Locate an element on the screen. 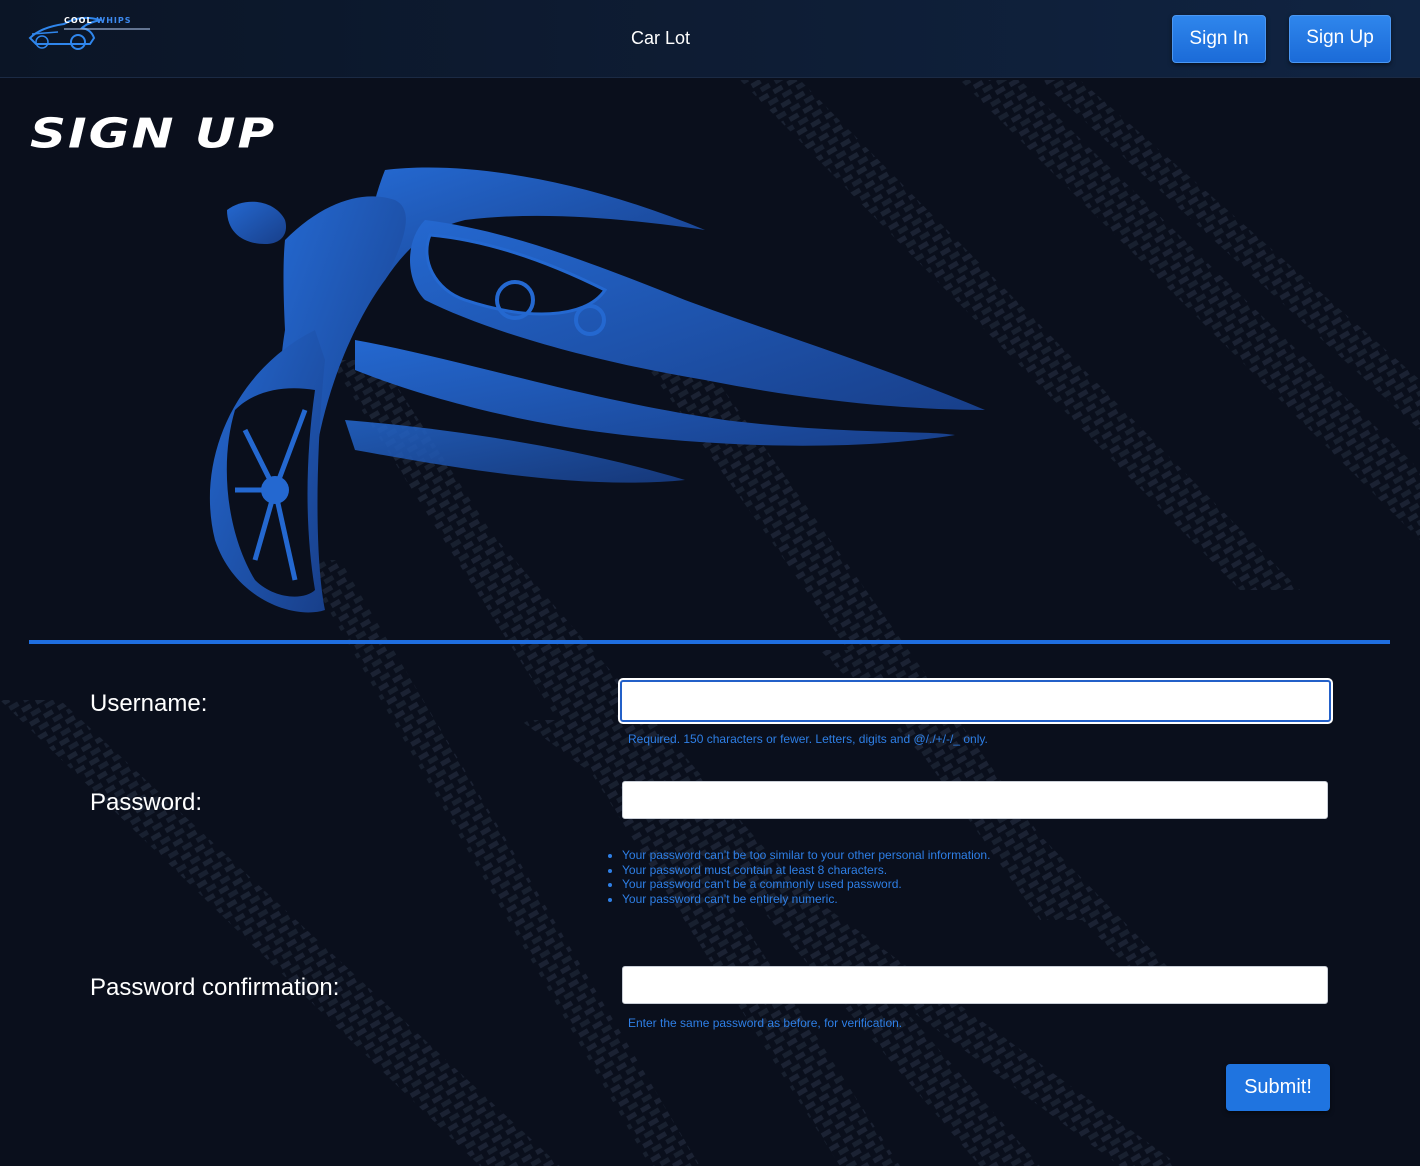 Image resolution: width=1420 pixels, height=1166 pixels. password-help-item: Your password can’t be entirely numeric. is located at coordinates (806, 899).